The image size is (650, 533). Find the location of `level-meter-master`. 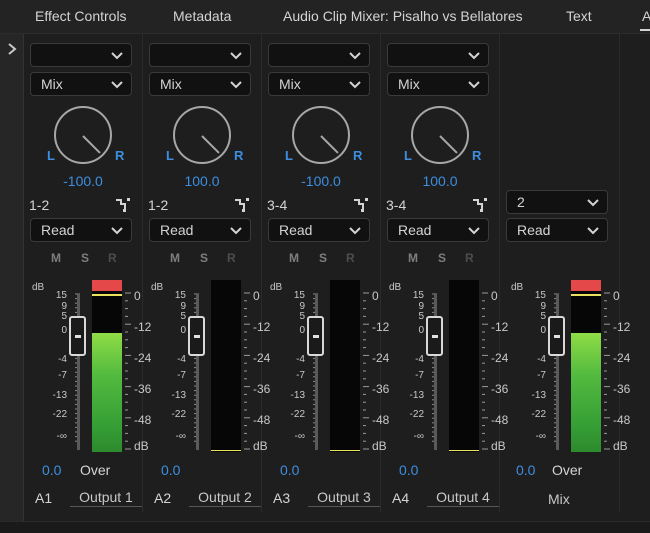

level-meter-master is located at coordinates (586, 366).